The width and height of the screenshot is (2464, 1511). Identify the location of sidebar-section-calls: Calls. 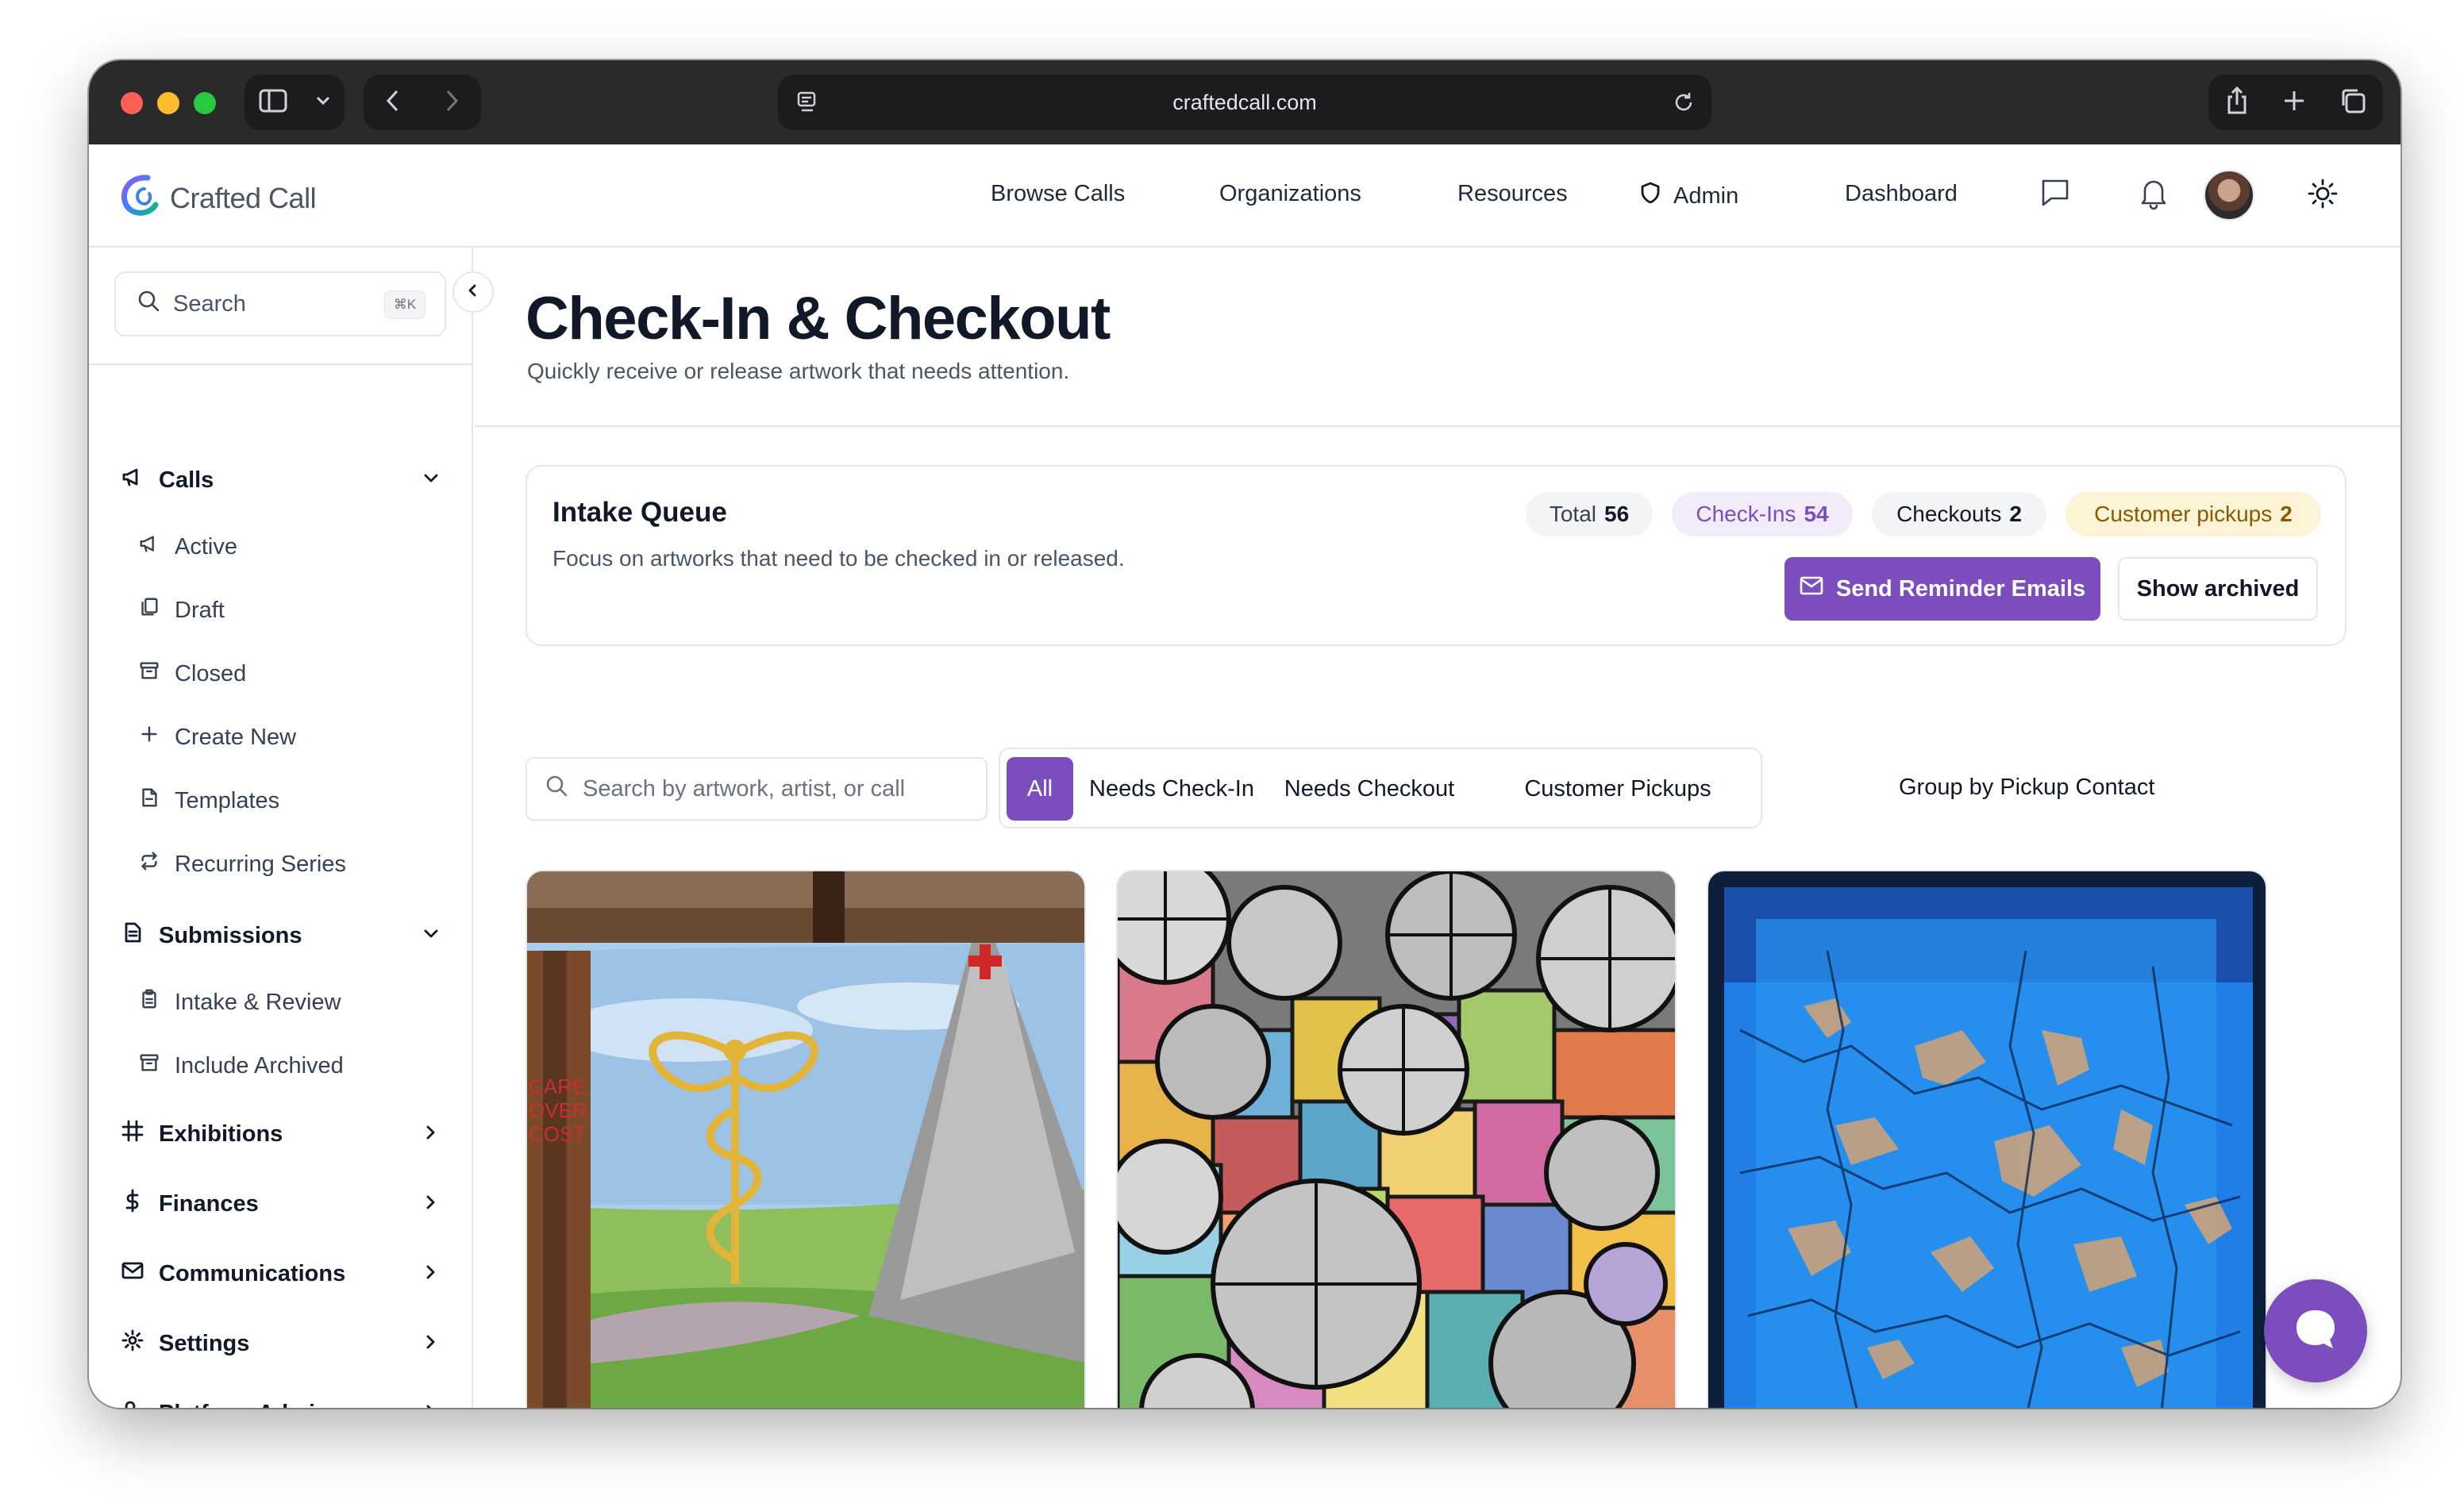
(281, 480).